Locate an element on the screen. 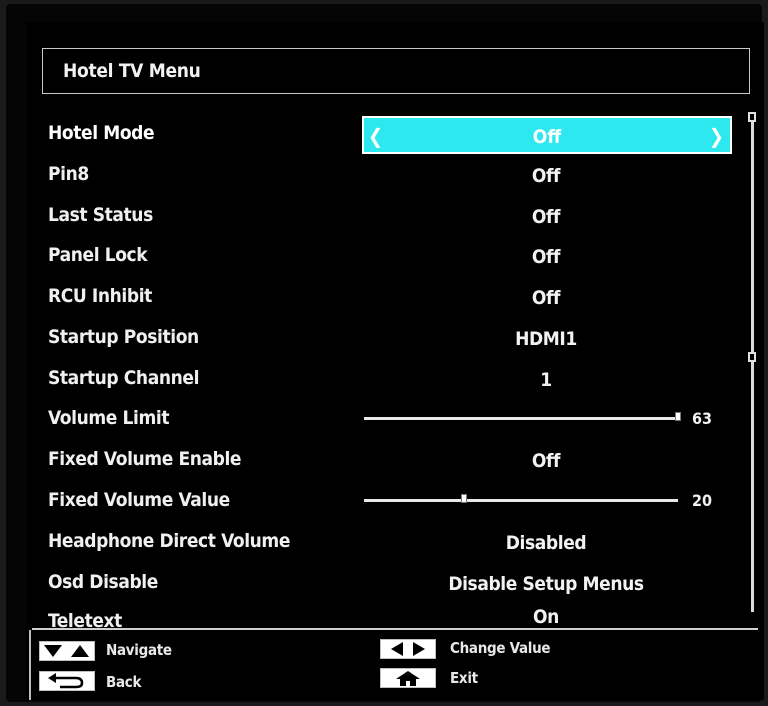 The image size is (768, 706). footer-left-border is located at coordinates (30, 665).